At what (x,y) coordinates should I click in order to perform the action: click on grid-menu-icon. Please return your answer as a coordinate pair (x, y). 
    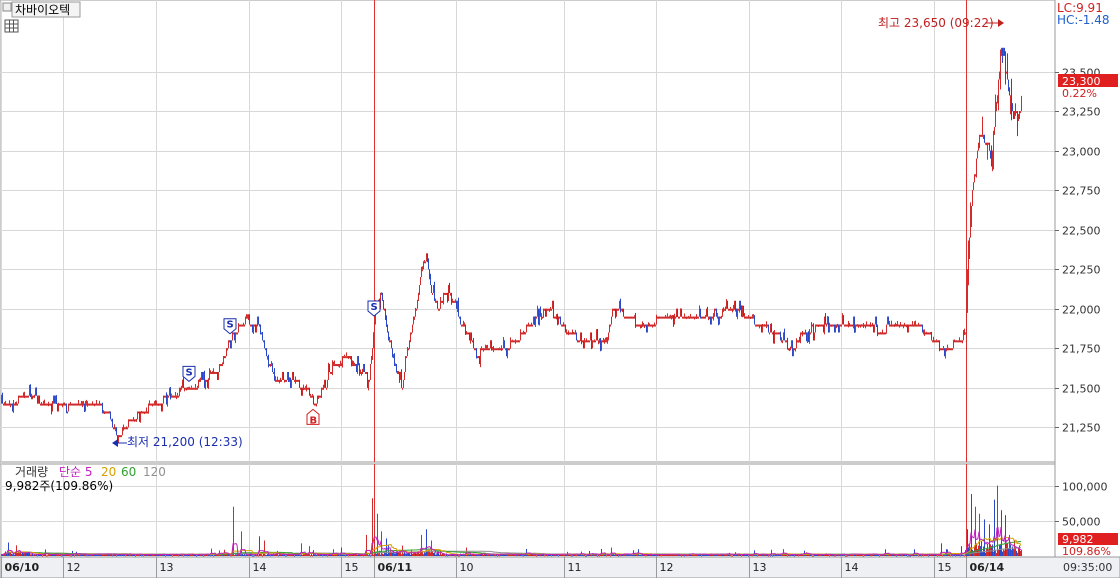
    Looking at the image, I should click on (11, 26).